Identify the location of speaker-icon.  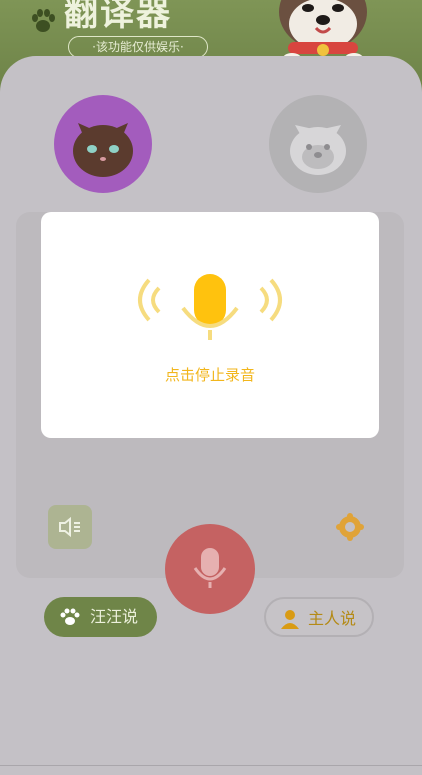
(69, 527).